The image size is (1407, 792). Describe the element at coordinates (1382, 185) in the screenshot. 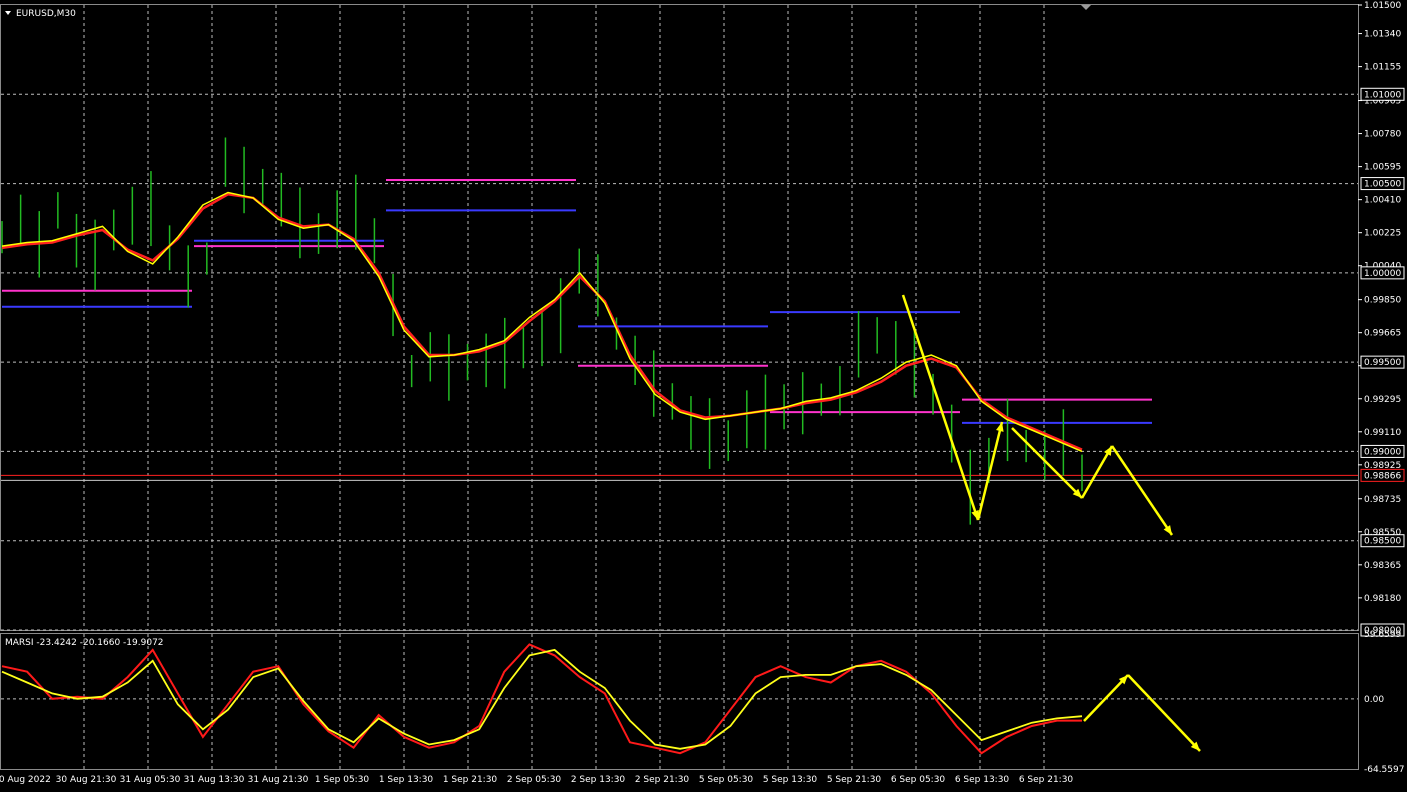

I see `price-level-label: 1.00500` at that location.